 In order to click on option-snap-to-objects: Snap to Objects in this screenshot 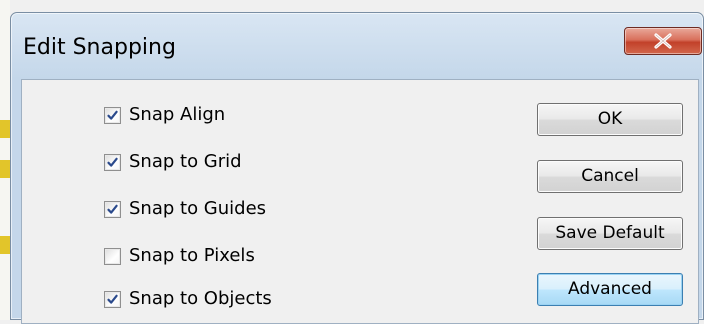, I will do `click(188, 299)`.